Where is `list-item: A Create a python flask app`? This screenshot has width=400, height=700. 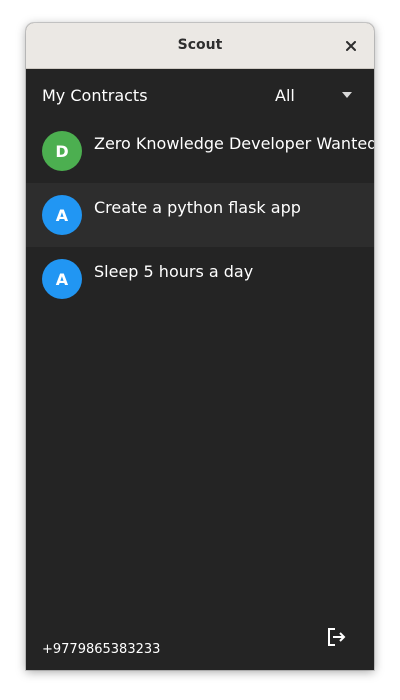 list-item: A Create a python flask app is located at coordinates (200, 215).